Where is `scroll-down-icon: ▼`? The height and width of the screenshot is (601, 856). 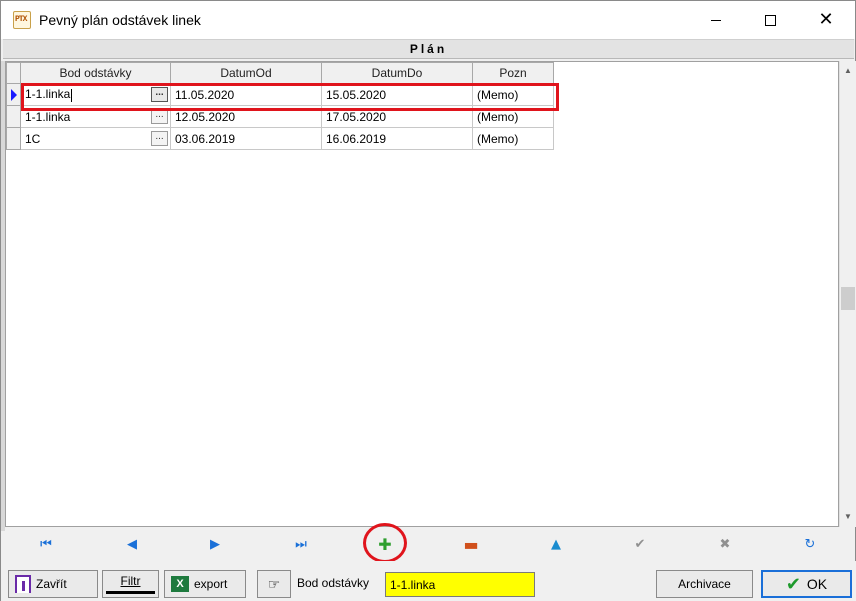
scroll-down-icon: ▼ is located at coordinates (848, 517).